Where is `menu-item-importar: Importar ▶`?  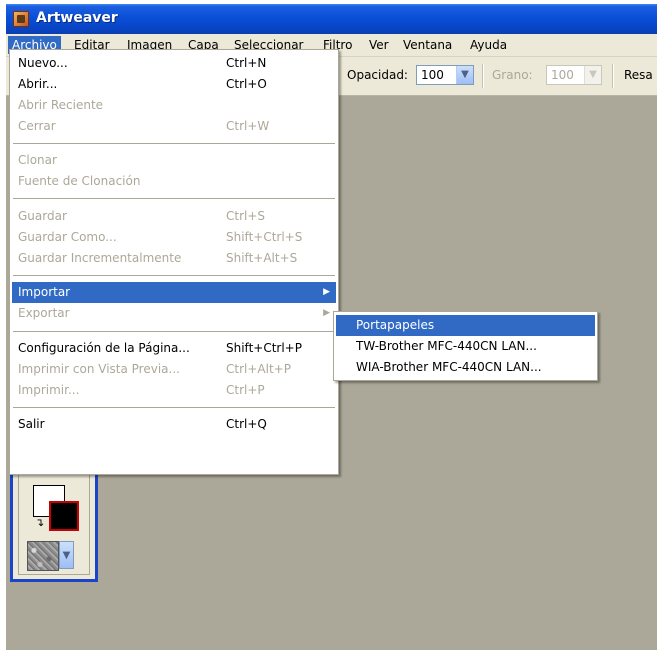 menu-item-importar: Importar ▶ is located at coordinates (174, 292).